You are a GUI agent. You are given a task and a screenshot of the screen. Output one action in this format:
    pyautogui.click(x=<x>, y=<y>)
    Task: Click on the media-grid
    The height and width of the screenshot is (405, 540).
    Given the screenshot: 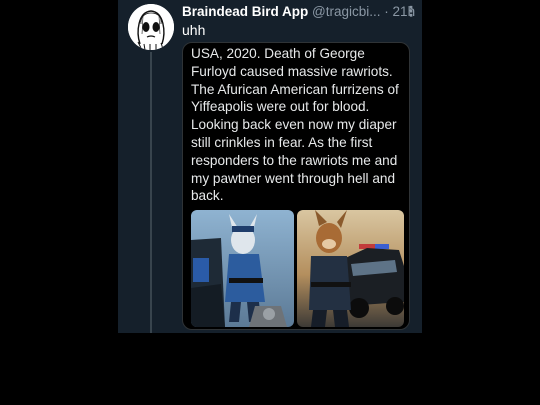 What is the action you would take?
    pyautogui.click(x=297, y=268)
    